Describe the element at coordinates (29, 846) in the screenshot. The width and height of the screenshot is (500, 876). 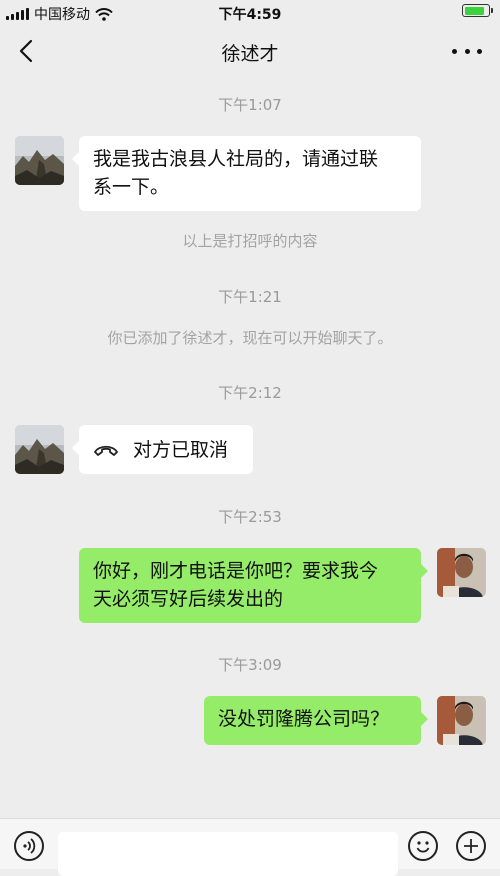
I see `voice-icon` at that location.